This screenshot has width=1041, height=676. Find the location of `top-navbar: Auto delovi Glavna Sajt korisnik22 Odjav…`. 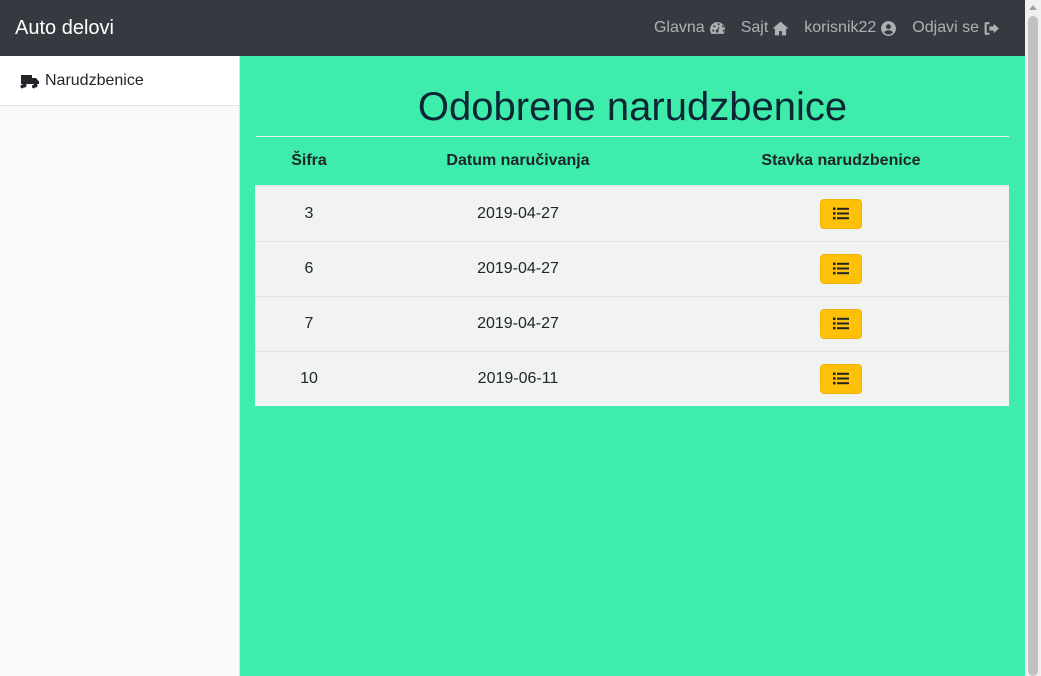

top-navbar: Auto delovi Glavna Sajt korisnik22 Odjav… is located at coordinates (512, 28).